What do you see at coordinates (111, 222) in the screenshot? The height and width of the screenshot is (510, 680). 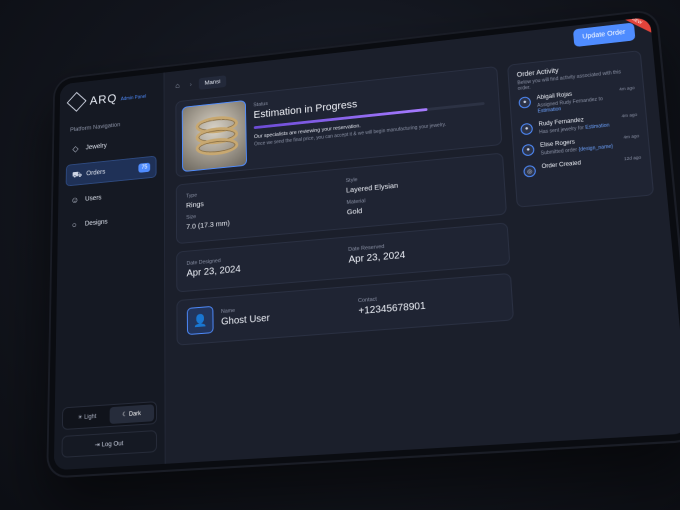 I see `sidebar-item-designs: ○ Designs` at bounding box center [111, 222].